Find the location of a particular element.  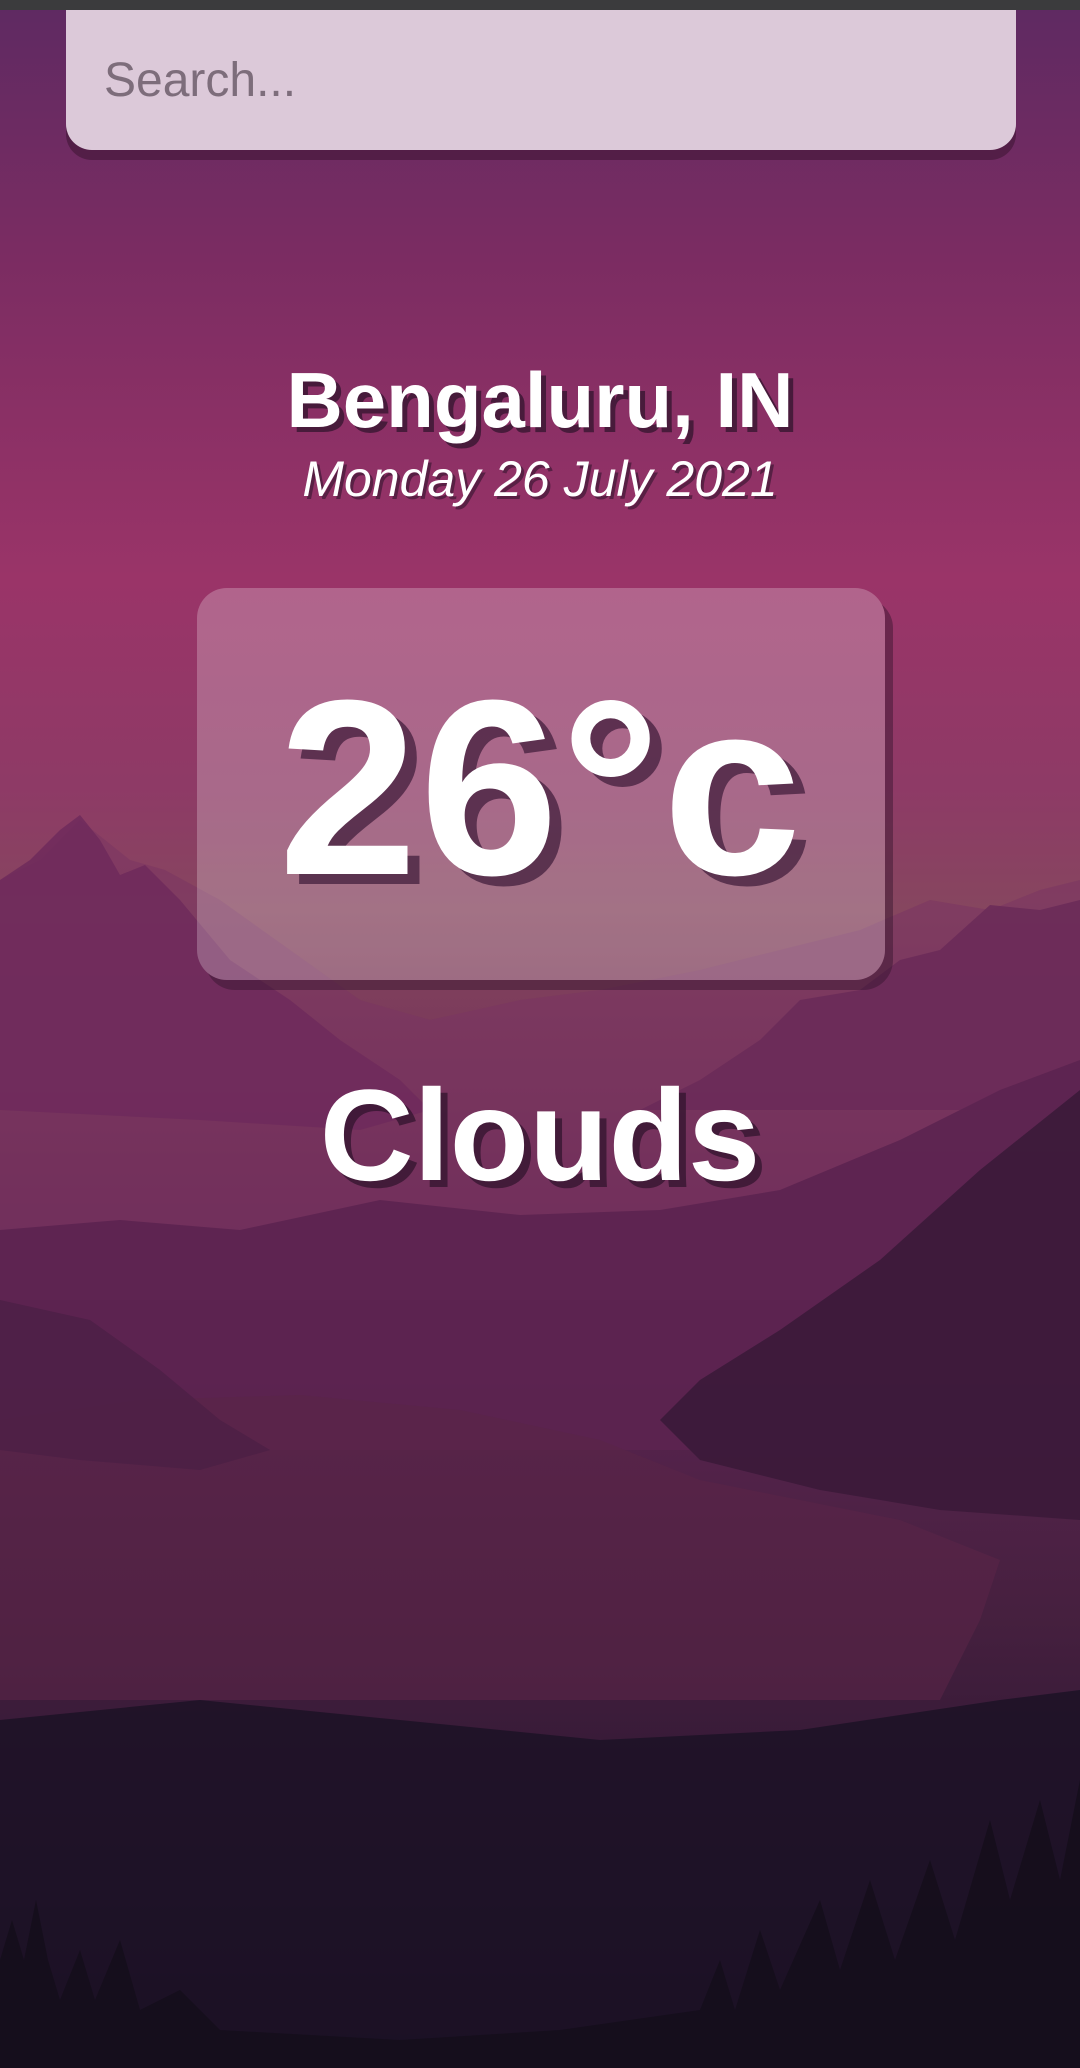

temperature-card: 26°c is located at coordinates (541, 784).